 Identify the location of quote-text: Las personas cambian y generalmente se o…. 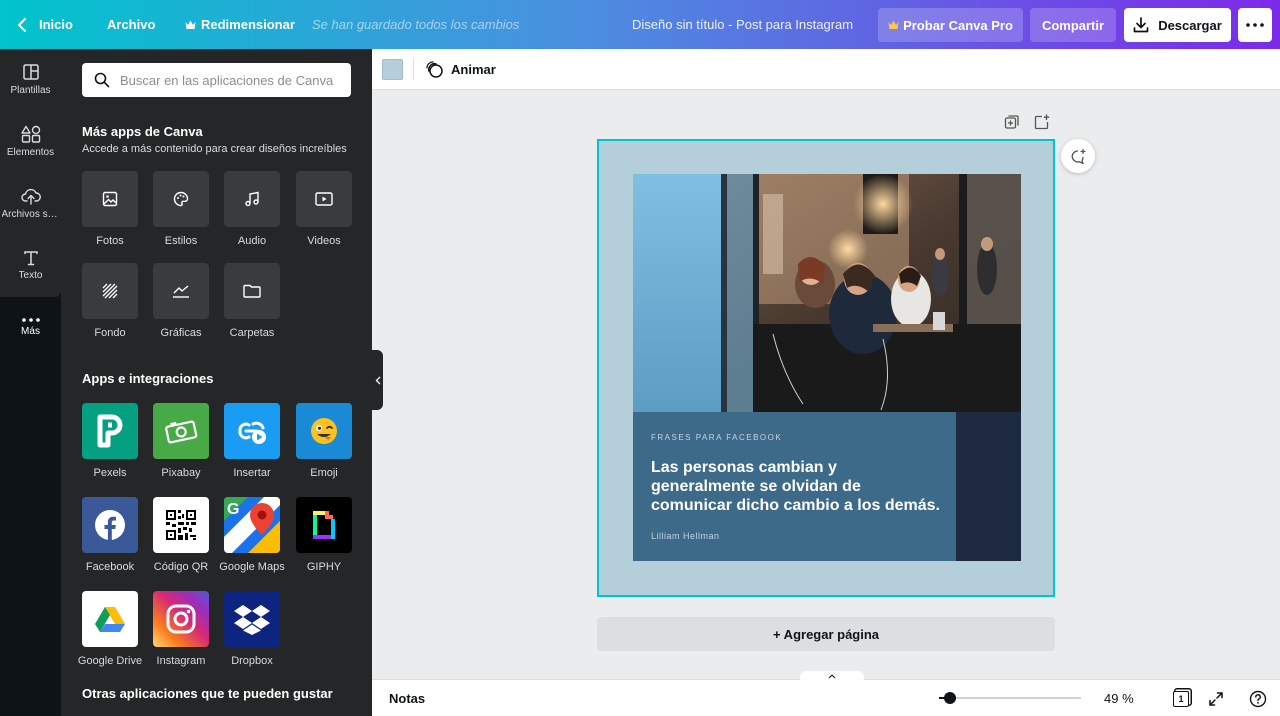
(796, 486).